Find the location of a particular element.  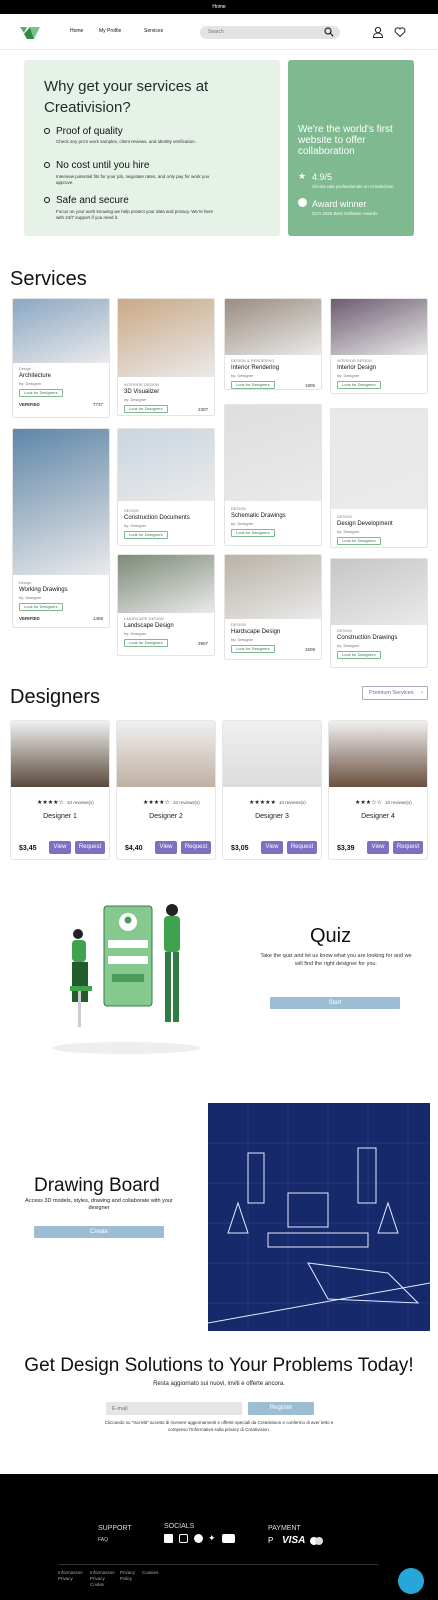

service-category: INTERIOR DESIGN is located at coordinates (354, 361).